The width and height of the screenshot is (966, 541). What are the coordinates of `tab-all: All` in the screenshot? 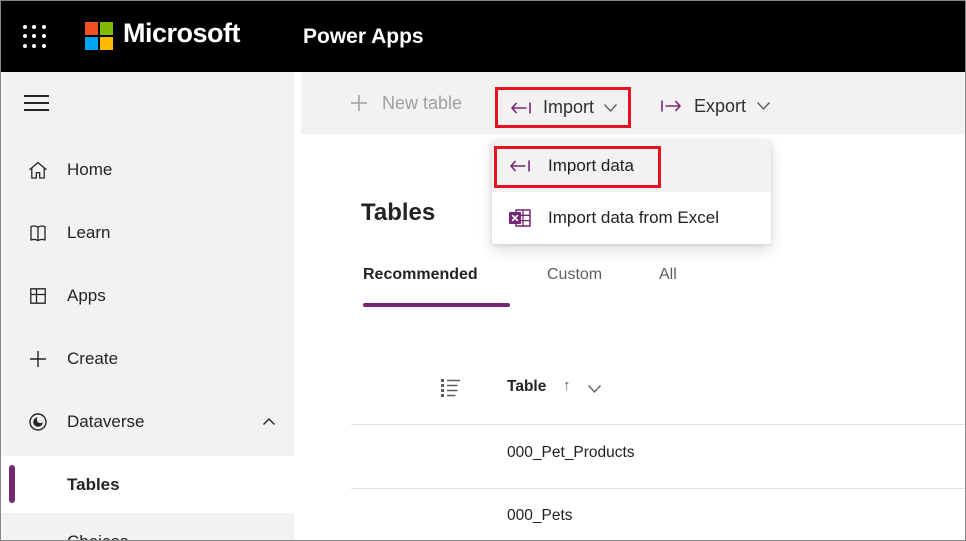 It's located at (668, 275).